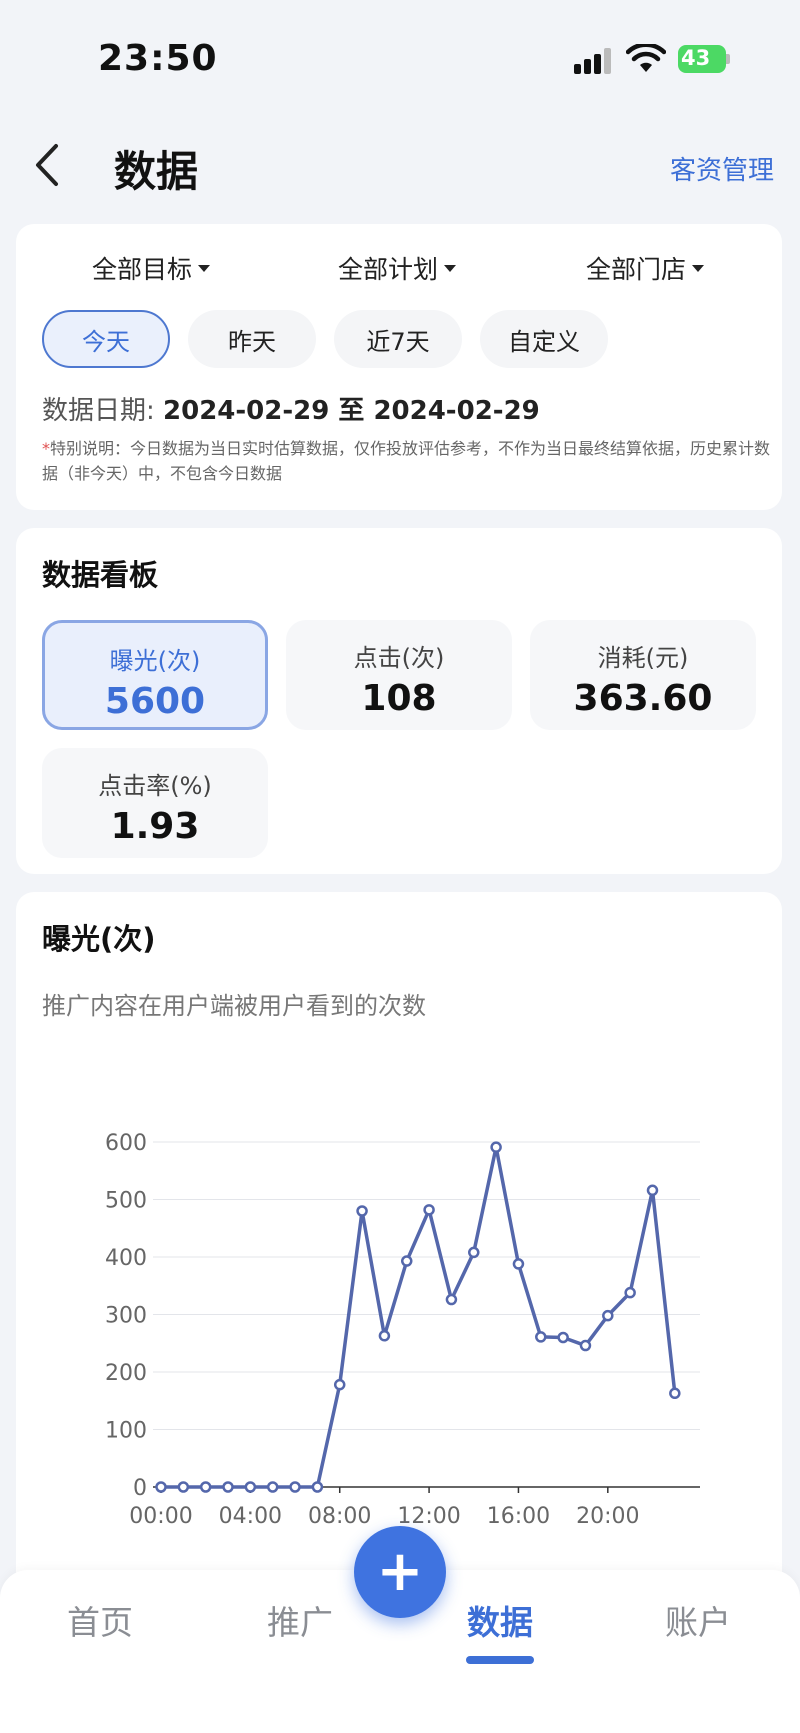 This screenshot has height=1733, width=800. I want to click on date-range-value: 2024-02-29 至 2024-02-29, so click(351, 411).